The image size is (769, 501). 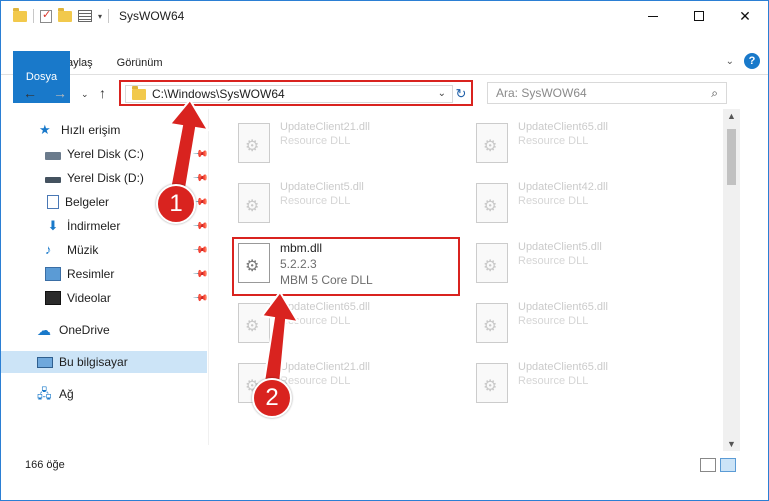 What do you see at coordinates (563, 187) in the screenshot?
I see `file-name: UpdateClient42.dll` at bounding box center [563, 187].